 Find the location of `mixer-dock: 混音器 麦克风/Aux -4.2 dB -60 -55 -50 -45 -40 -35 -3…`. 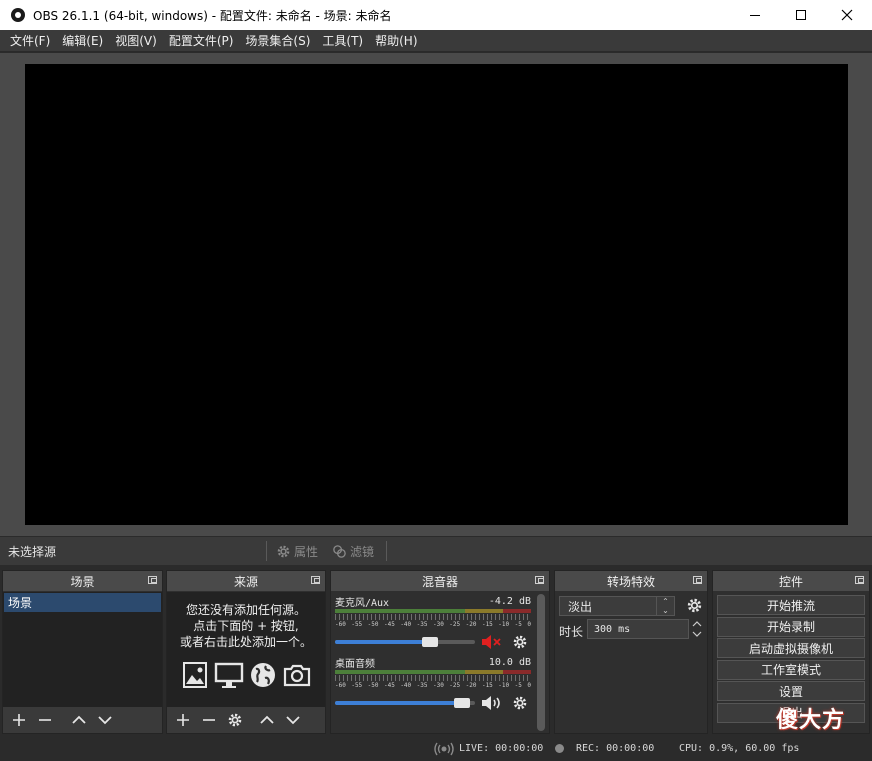

mixer-dock: 混音器 麦克风/Aux -4.2 dB -60 -55 -50 -45 -40 -35 -3… is located at coordinates (440, 652).